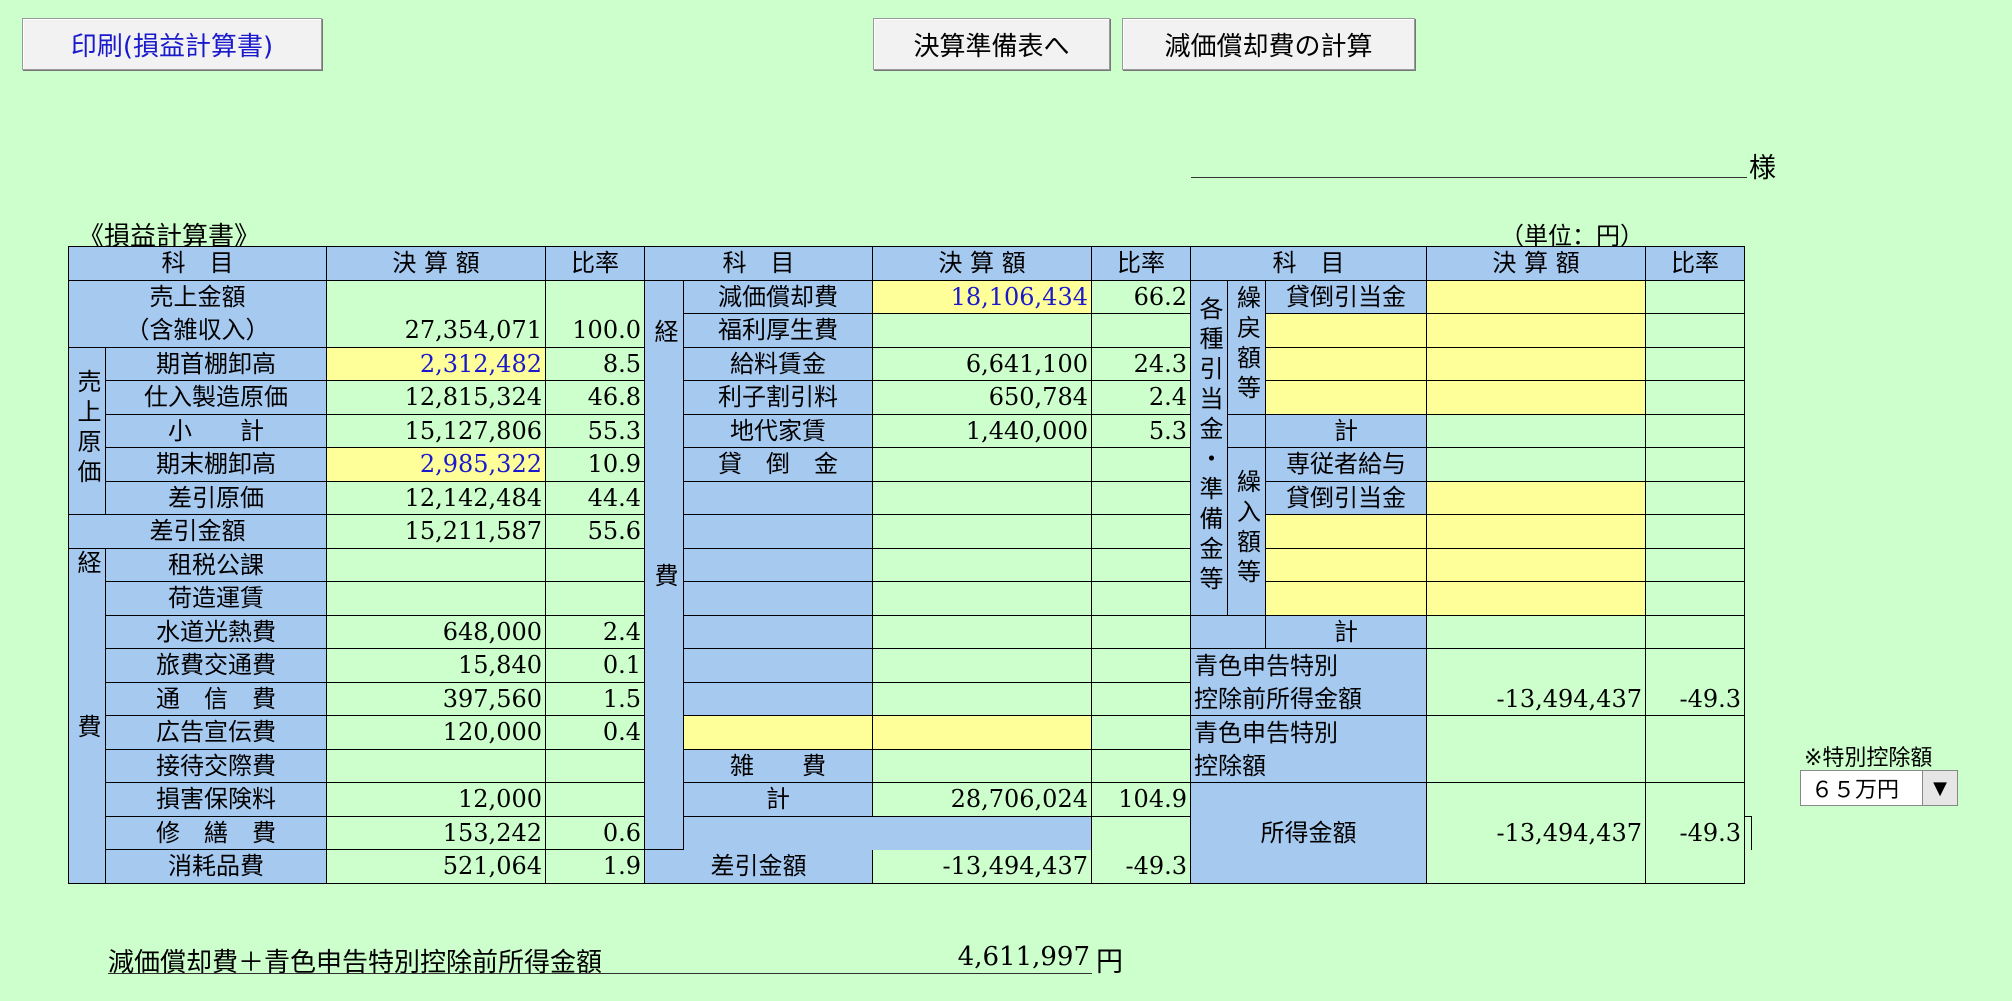 This screenshot has width=2012, height=1001. I want to click on repair-ratio: 0.6, so click(595, 832).